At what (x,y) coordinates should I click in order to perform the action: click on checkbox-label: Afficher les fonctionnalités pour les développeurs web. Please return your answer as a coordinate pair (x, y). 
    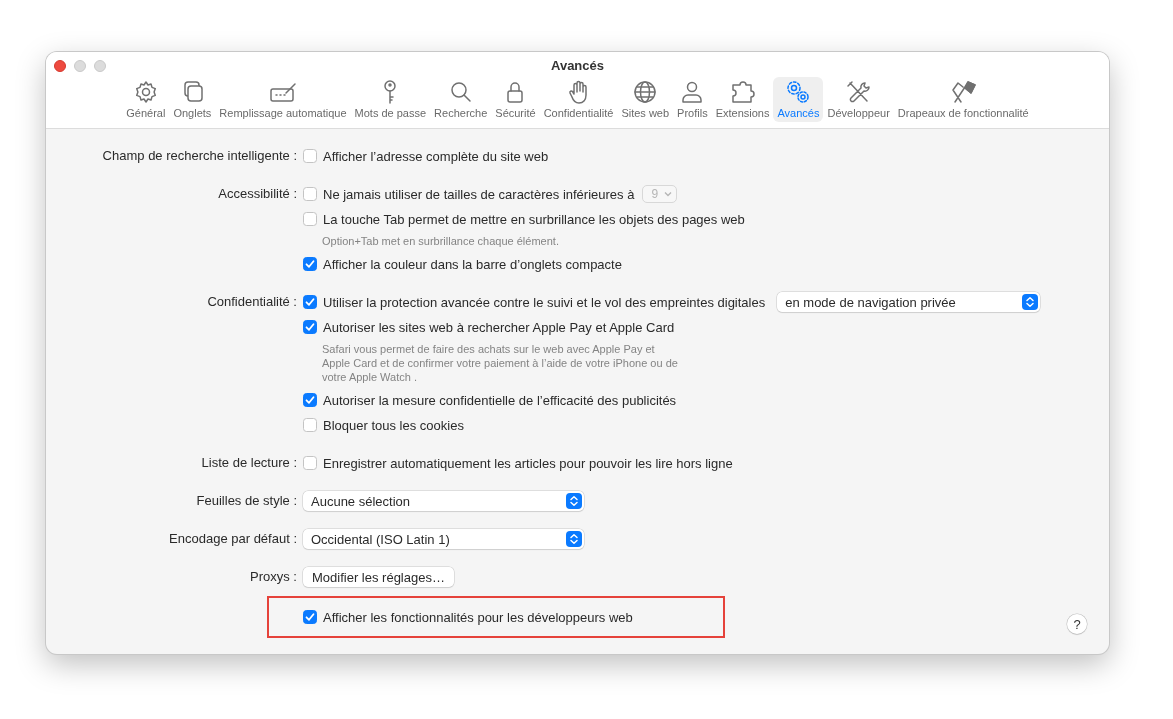
    Looking at the image, I should click on (478, 617).